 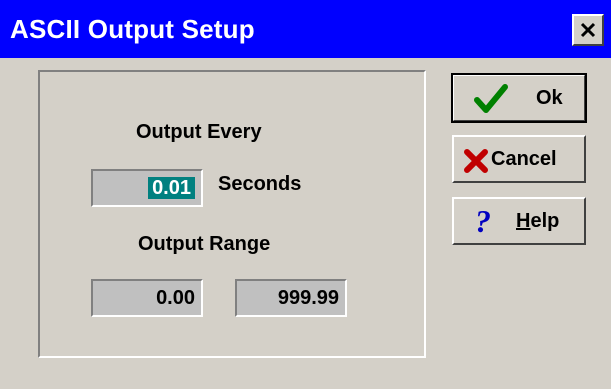 I want to click on output-every-label: Output Every, so click(x=199, y=132).